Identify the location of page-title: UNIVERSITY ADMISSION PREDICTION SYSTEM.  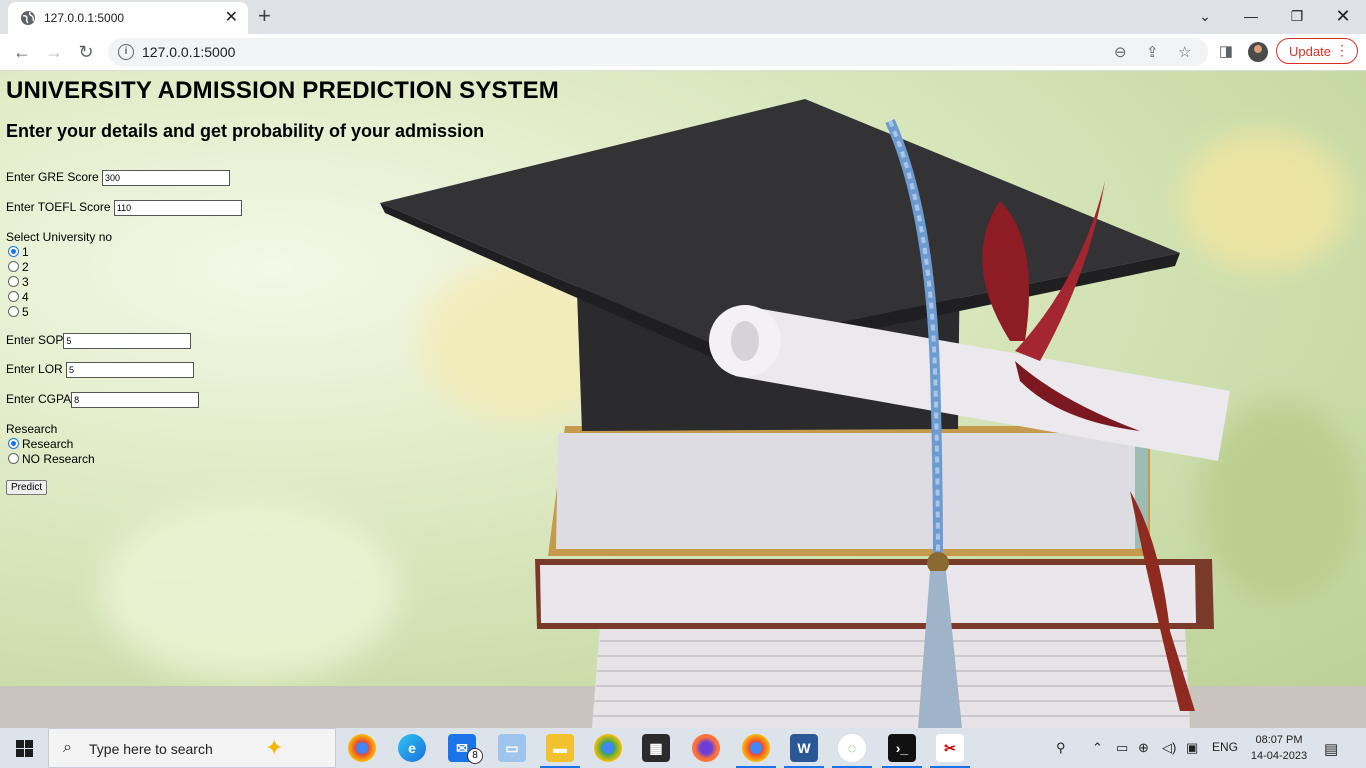
(283, 90).